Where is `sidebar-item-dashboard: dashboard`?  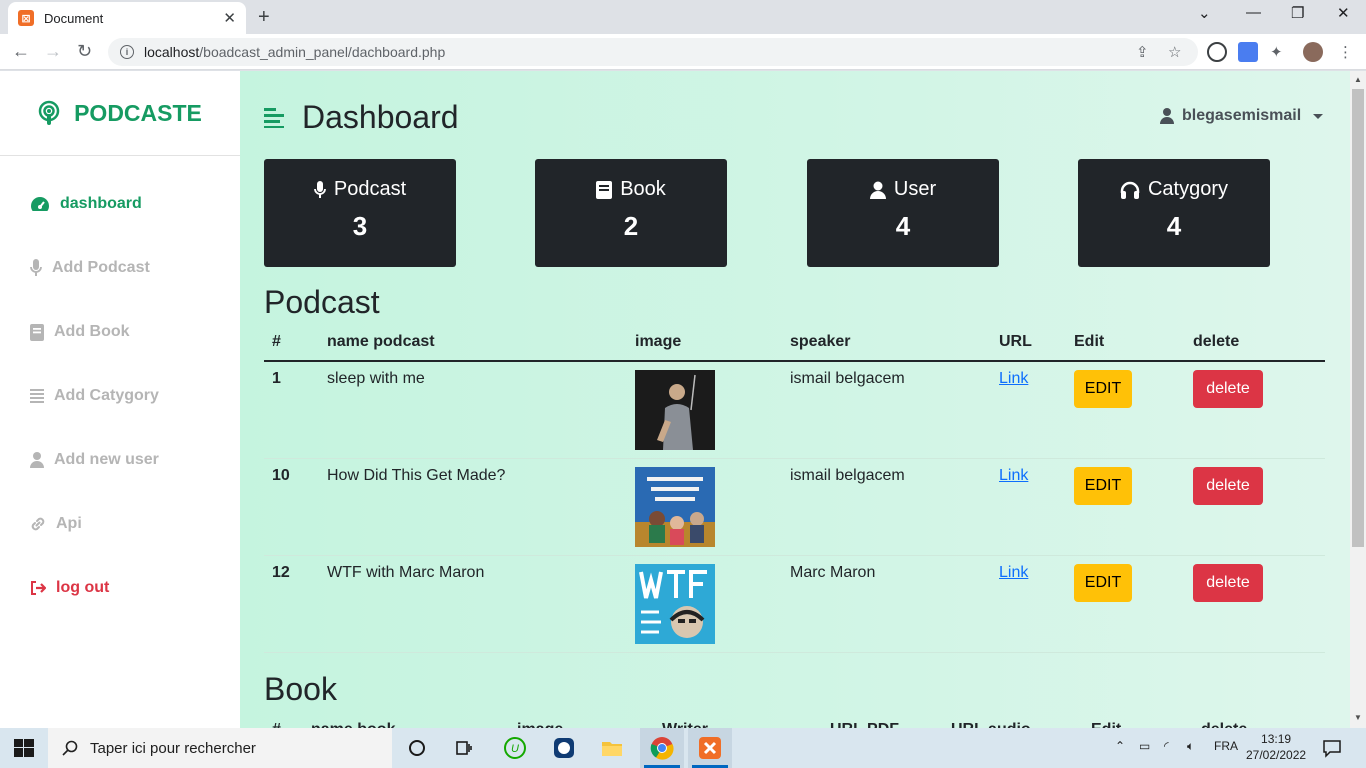 sidebar-item-dashboard: dashboard is located at coordinates (86, 204).